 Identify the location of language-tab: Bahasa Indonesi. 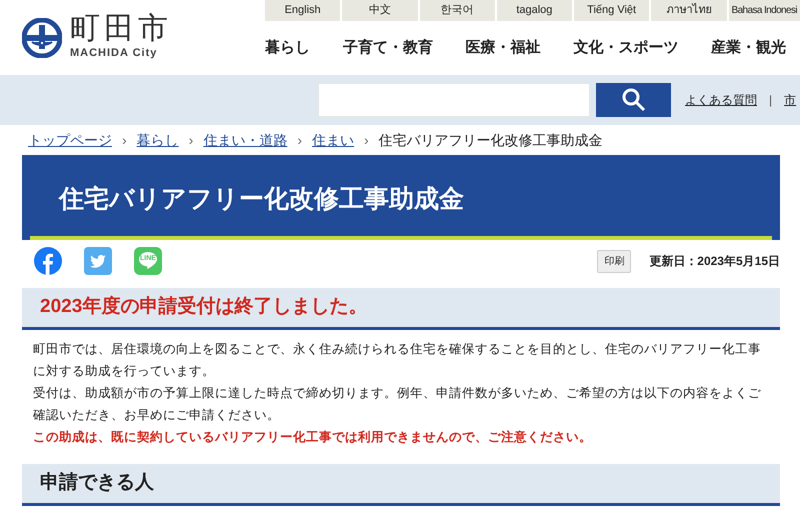
(764, 10).